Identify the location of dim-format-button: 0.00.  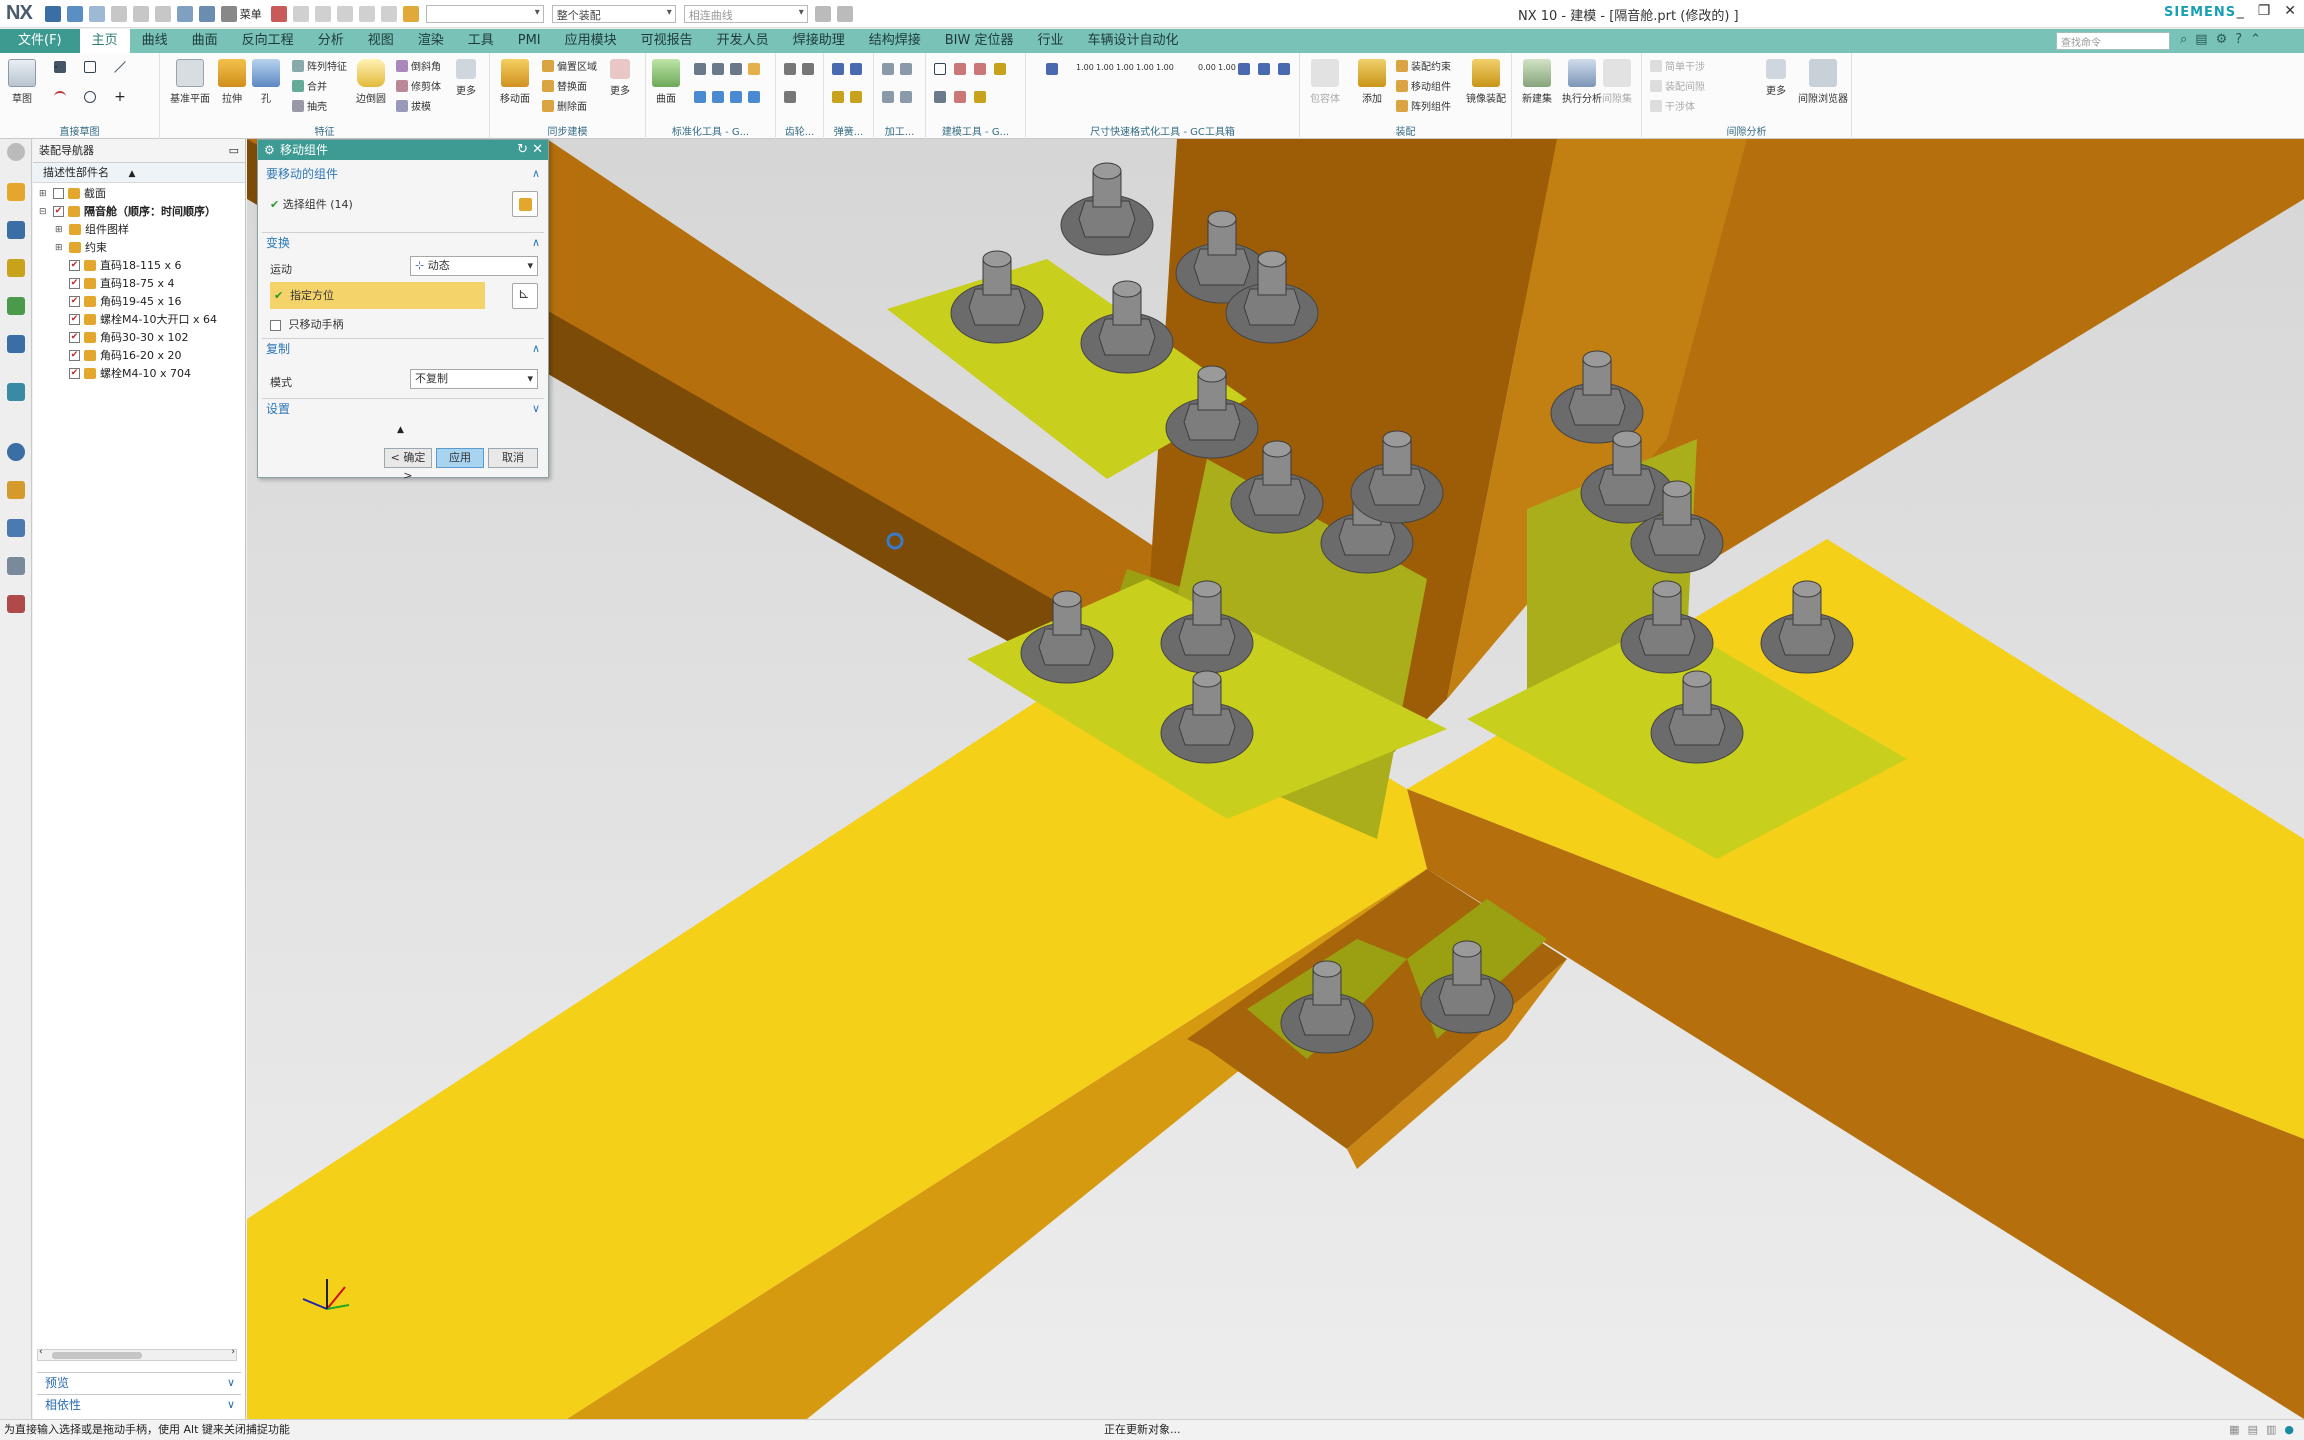
(1207, 67).